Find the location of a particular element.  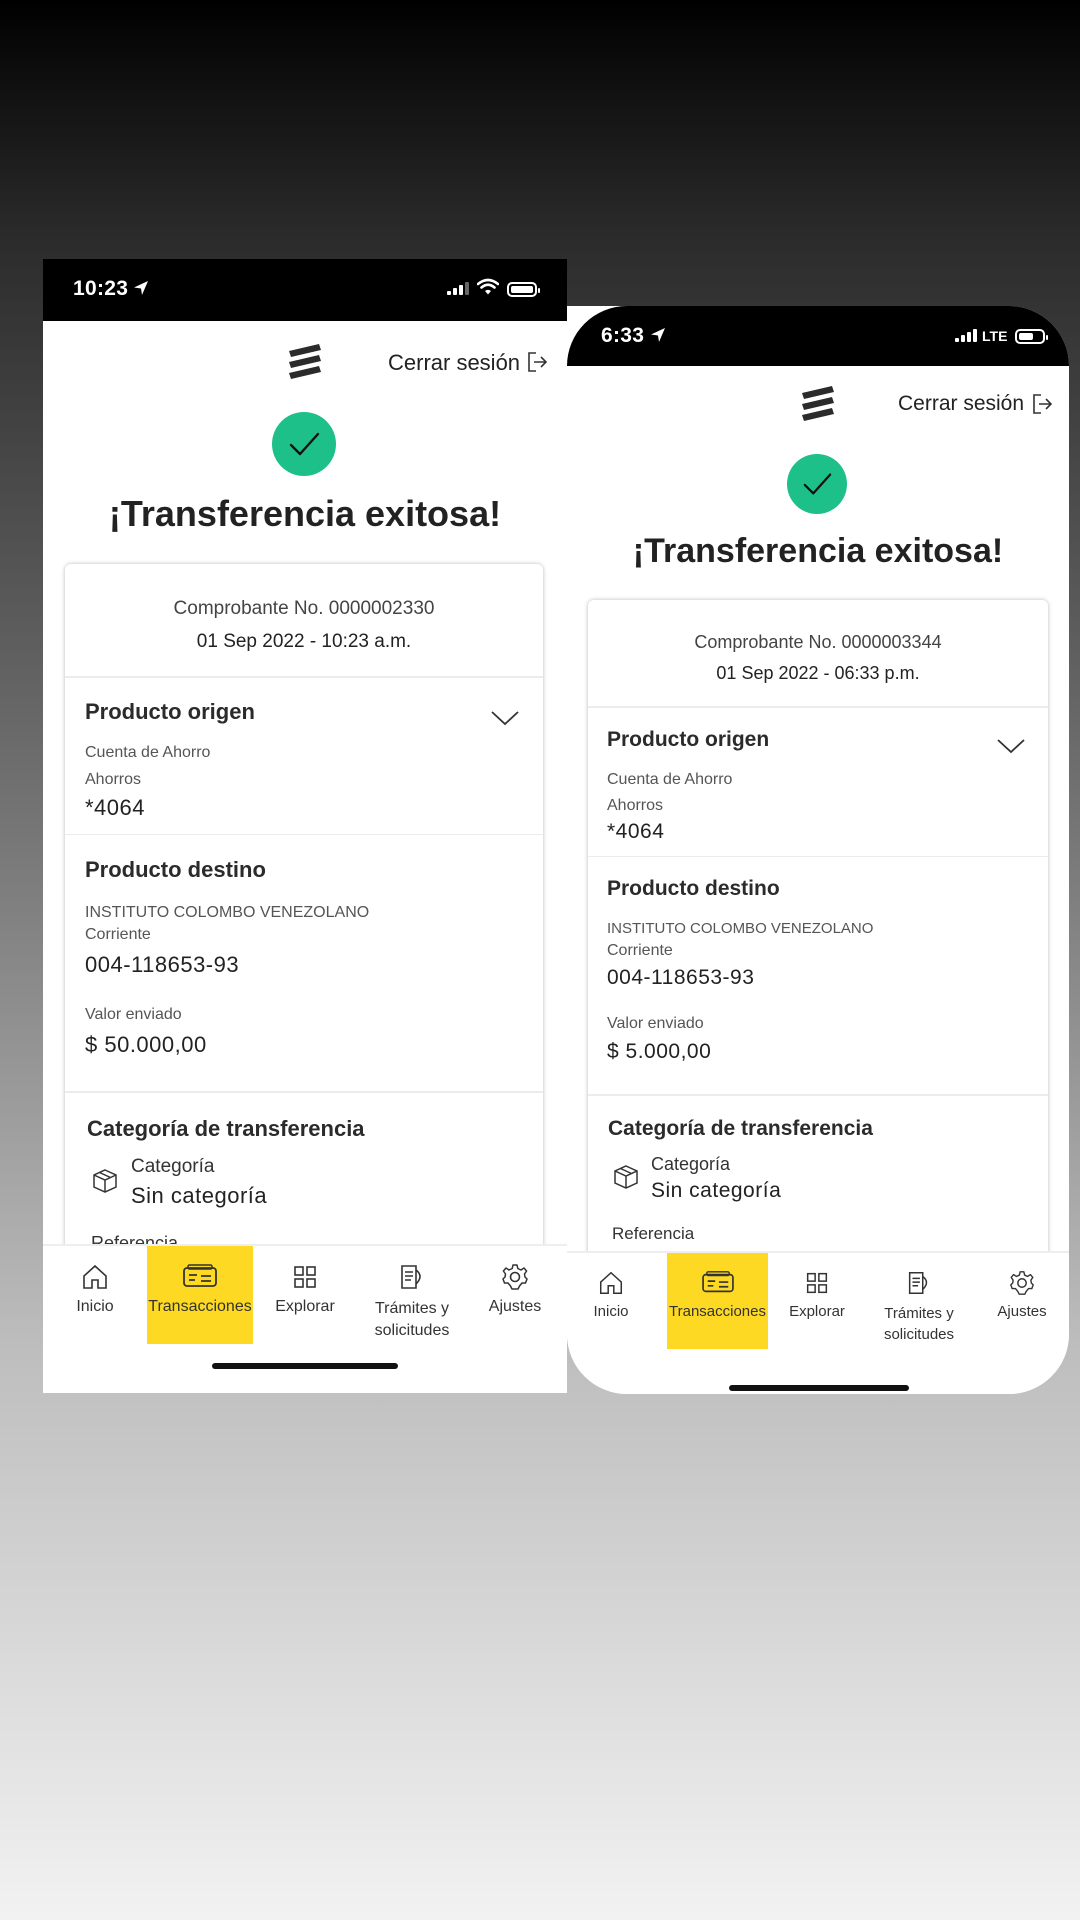

network-type: LTE is located at coordinates (995, 336).